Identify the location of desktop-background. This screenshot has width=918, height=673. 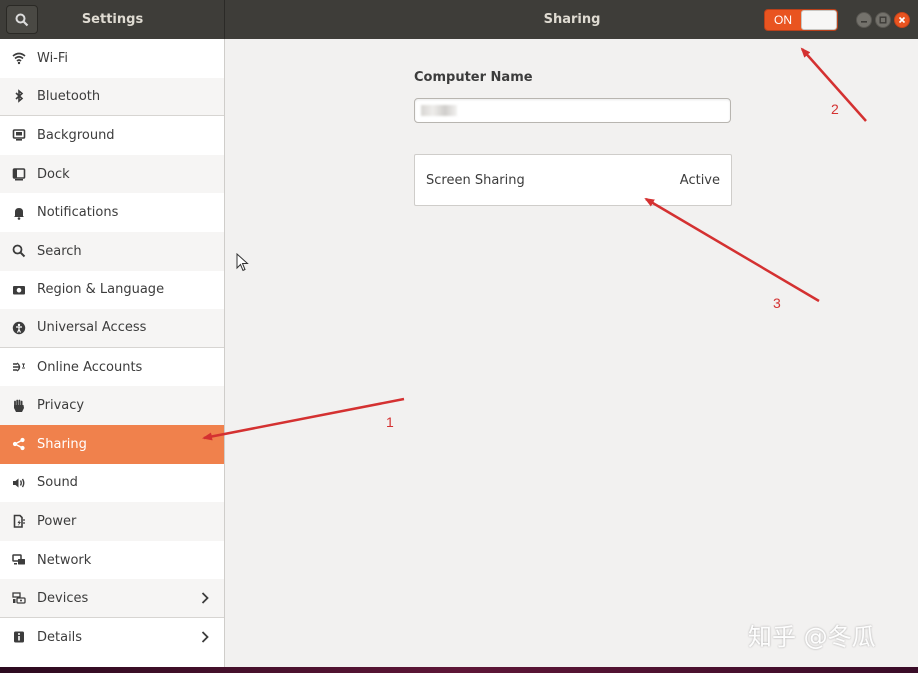
(459, 670).